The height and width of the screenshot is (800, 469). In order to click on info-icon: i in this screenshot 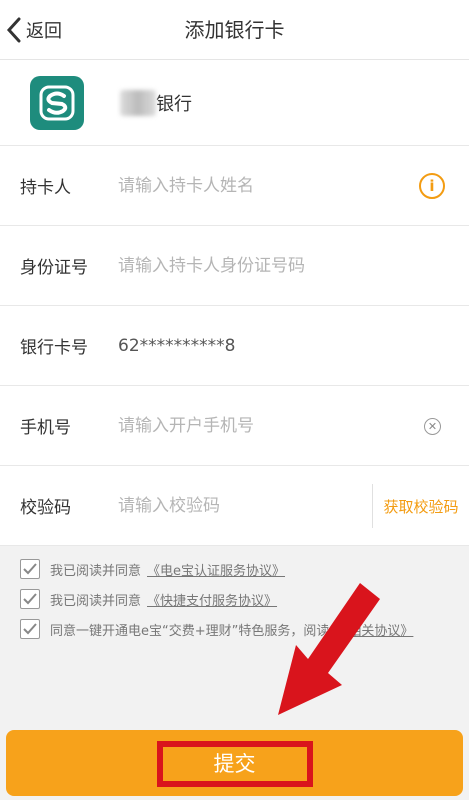, I will do `click(432, 186)`.